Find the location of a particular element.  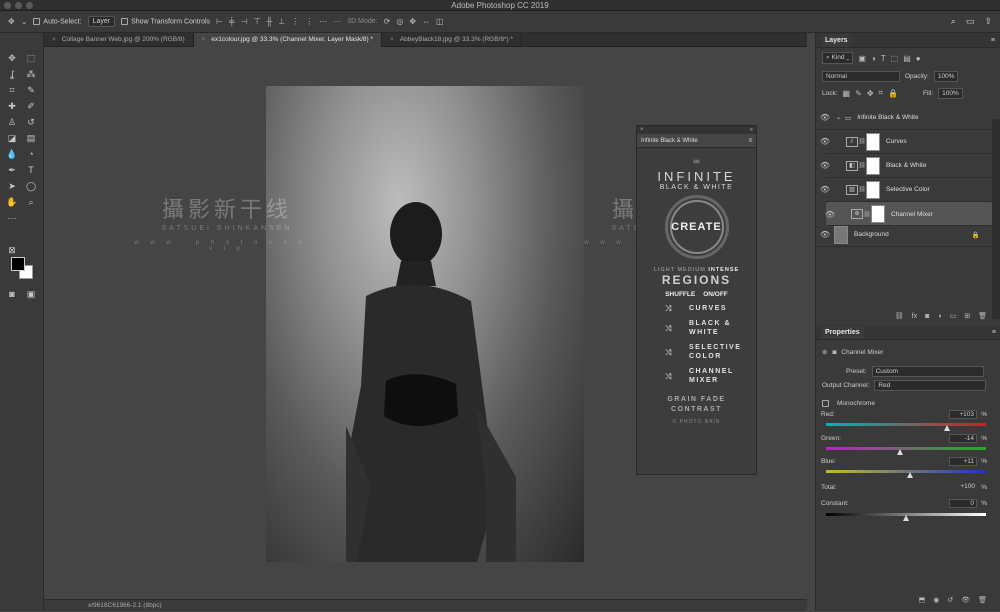

constant-input: 0 is located at coordinates (963, 503).